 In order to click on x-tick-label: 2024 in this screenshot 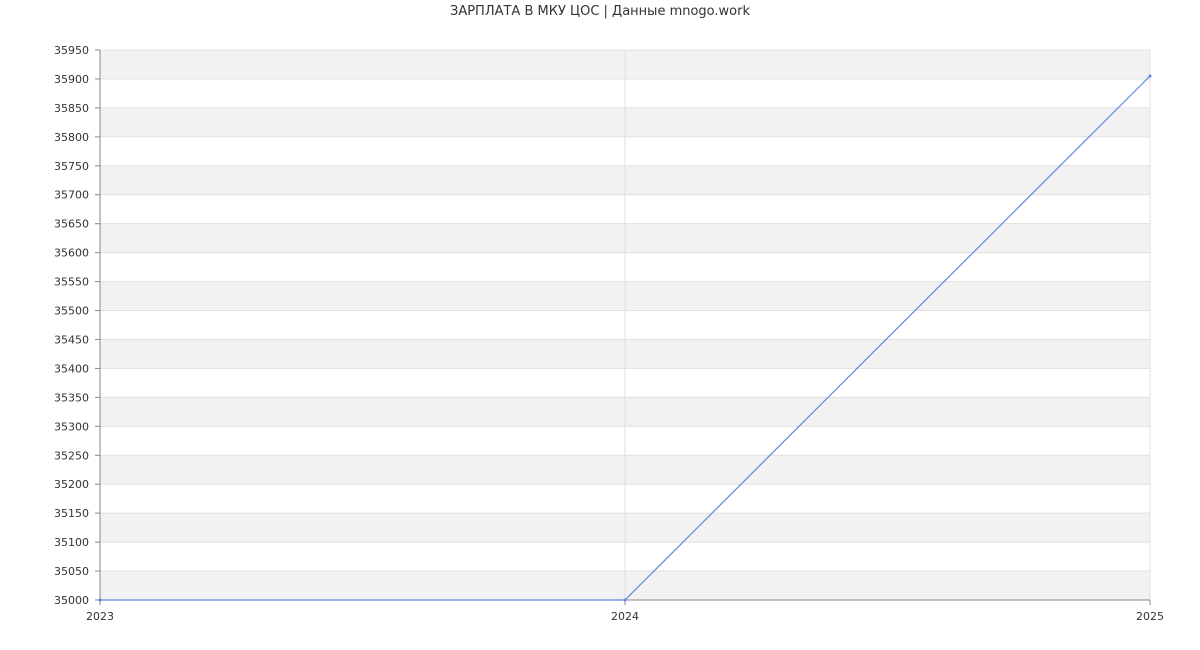, I will do `click(625, 616)`.